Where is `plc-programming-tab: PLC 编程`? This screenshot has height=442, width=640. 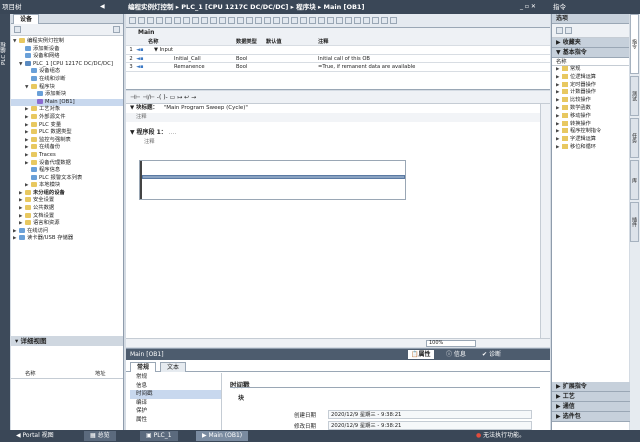 plc-programming-tab: PLC 编程 is located at coordinates (5, 54).